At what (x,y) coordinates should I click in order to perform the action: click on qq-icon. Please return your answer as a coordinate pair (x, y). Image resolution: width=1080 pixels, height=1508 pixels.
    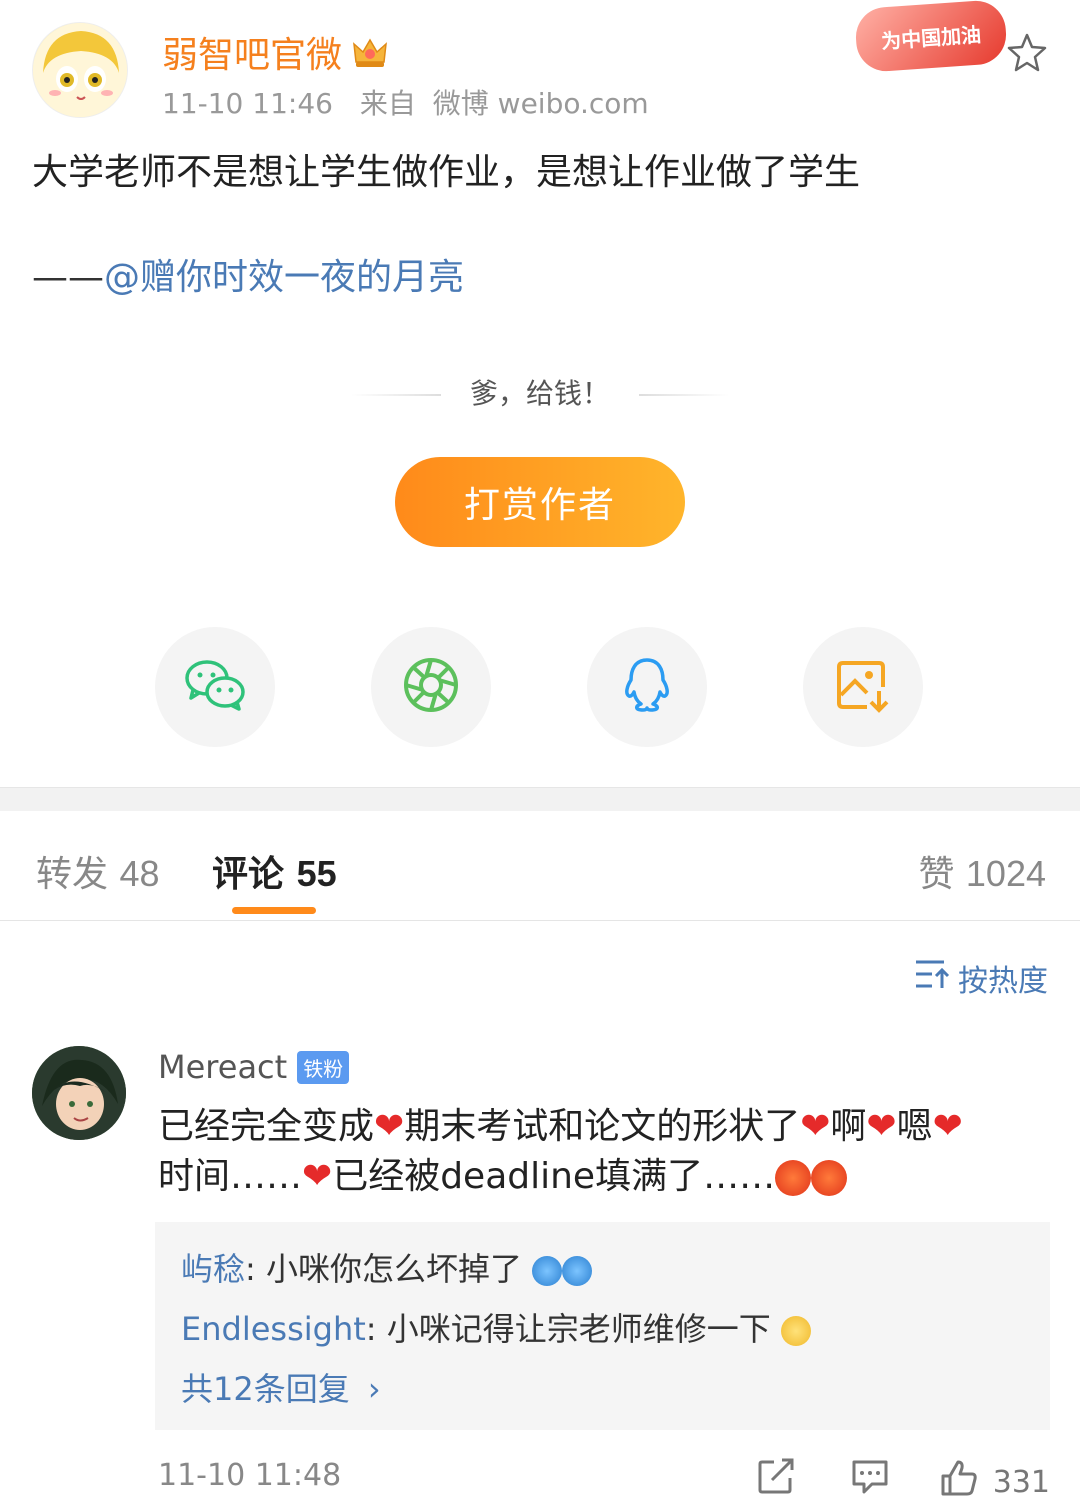
    Looking at the image, I should click on (647, 687).